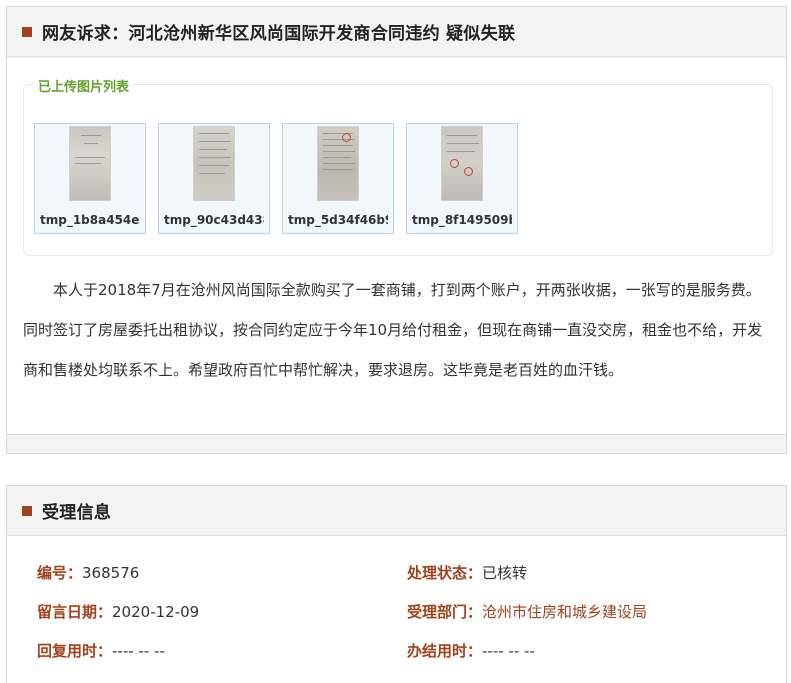 Image resolution: width=791 pixels, height=683 pixels. I want to click on date-value: 2020-12-09, so click(156, 611).